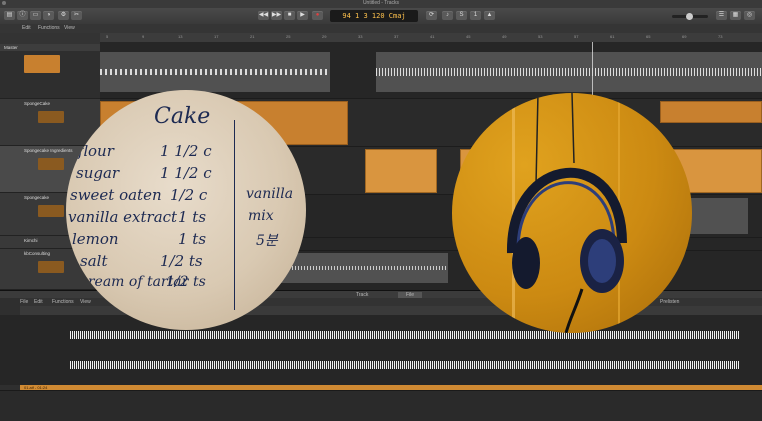 The height and width of the screenshot is (421, 762). Describe the element at coordinates (76, 15) in the screenshot. I see `editors-button: ✂` at that location.